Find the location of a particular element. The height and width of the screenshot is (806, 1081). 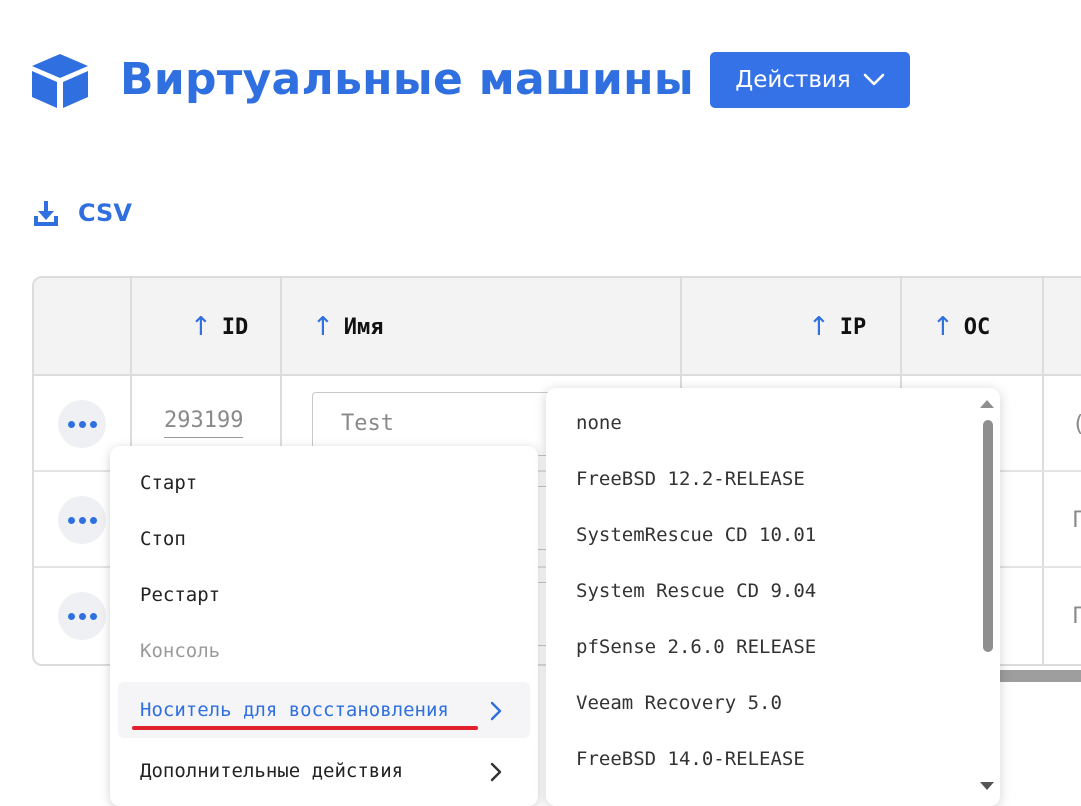

submenu-item: Veeam Recovery 5.0 is located at coordinates (761, 703).